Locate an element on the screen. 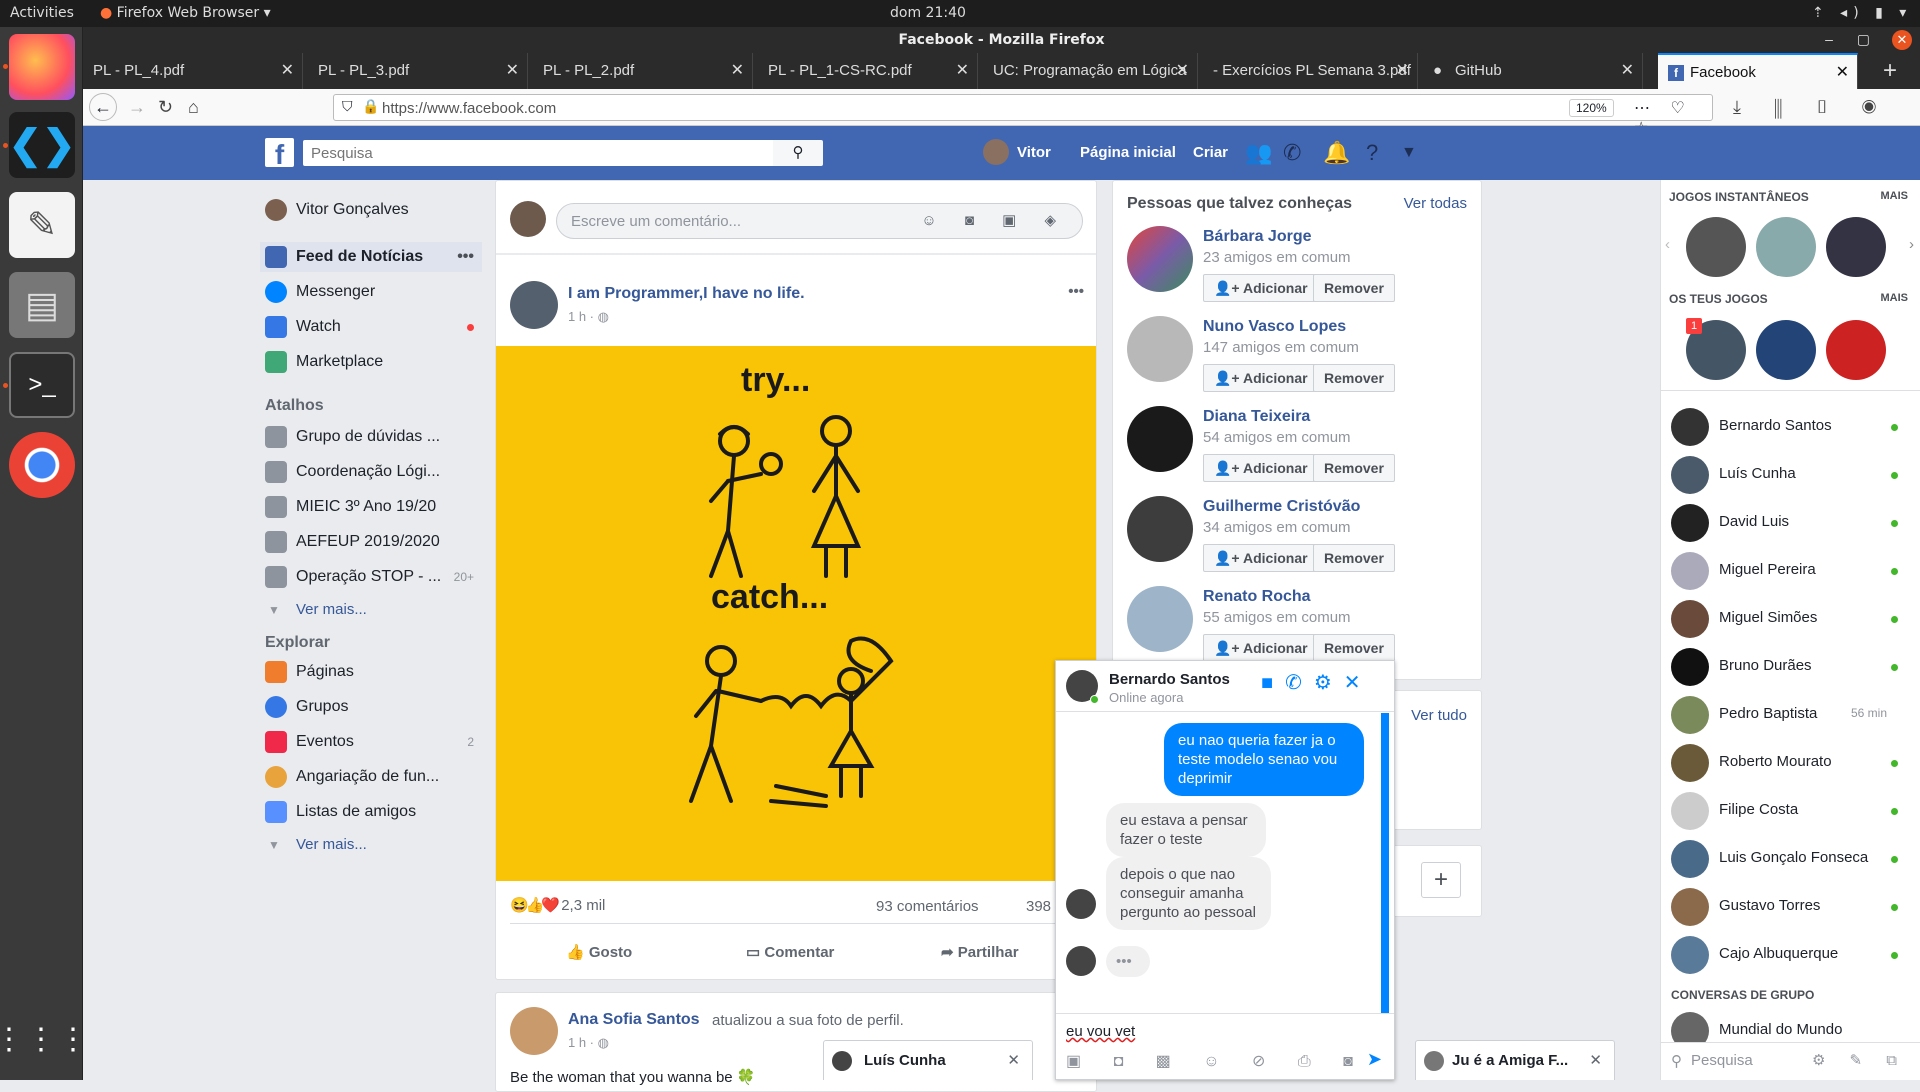 The height and width of the screenshot is (1092, 1920). author-avatar is located at coordinates (534, 1031).